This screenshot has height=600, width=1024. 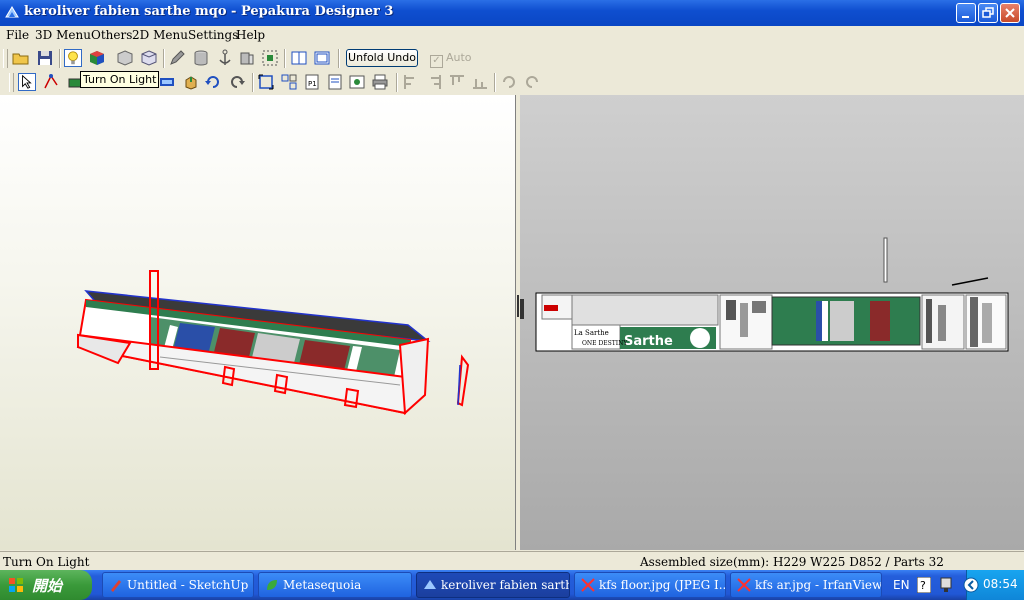 I want to click on print-icon, so click(x=380, y=82).